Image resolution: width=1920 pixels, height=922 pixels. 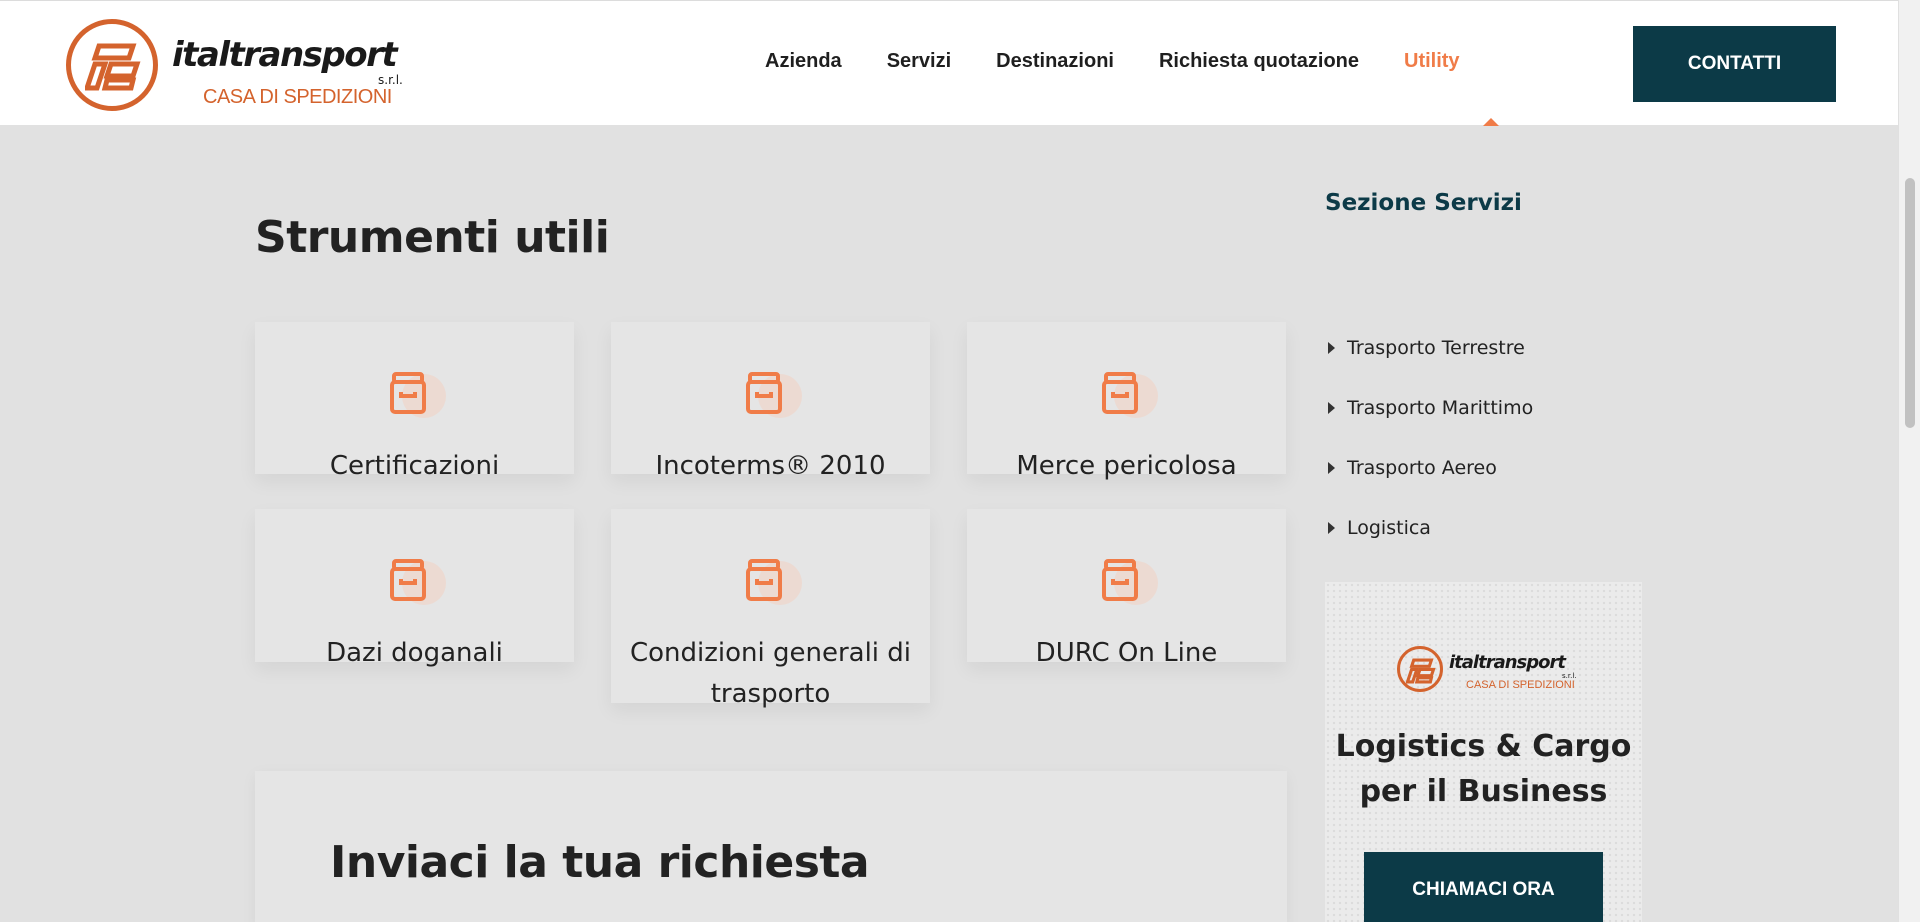 What do you see at coordinates (1491, 122) in the screenshot?
I see `active-nav-indicator` at bounding box center [1491, 122].